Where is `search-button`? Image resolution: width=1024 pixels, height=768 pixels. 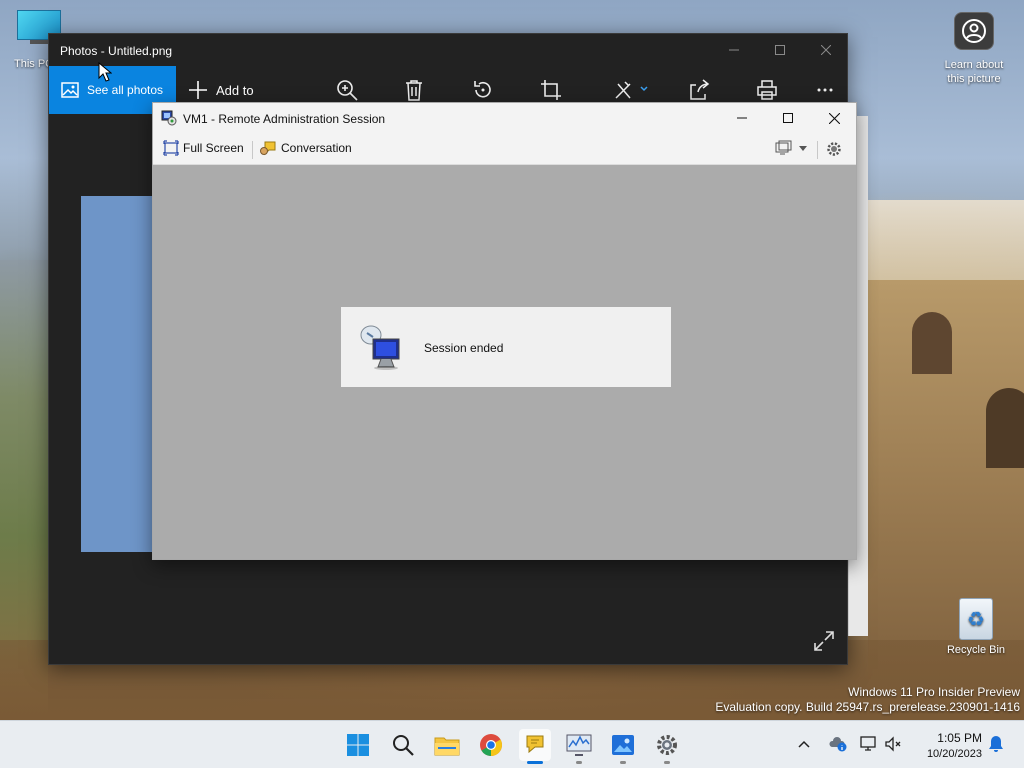 search-button is located at coordinates (403, 745).